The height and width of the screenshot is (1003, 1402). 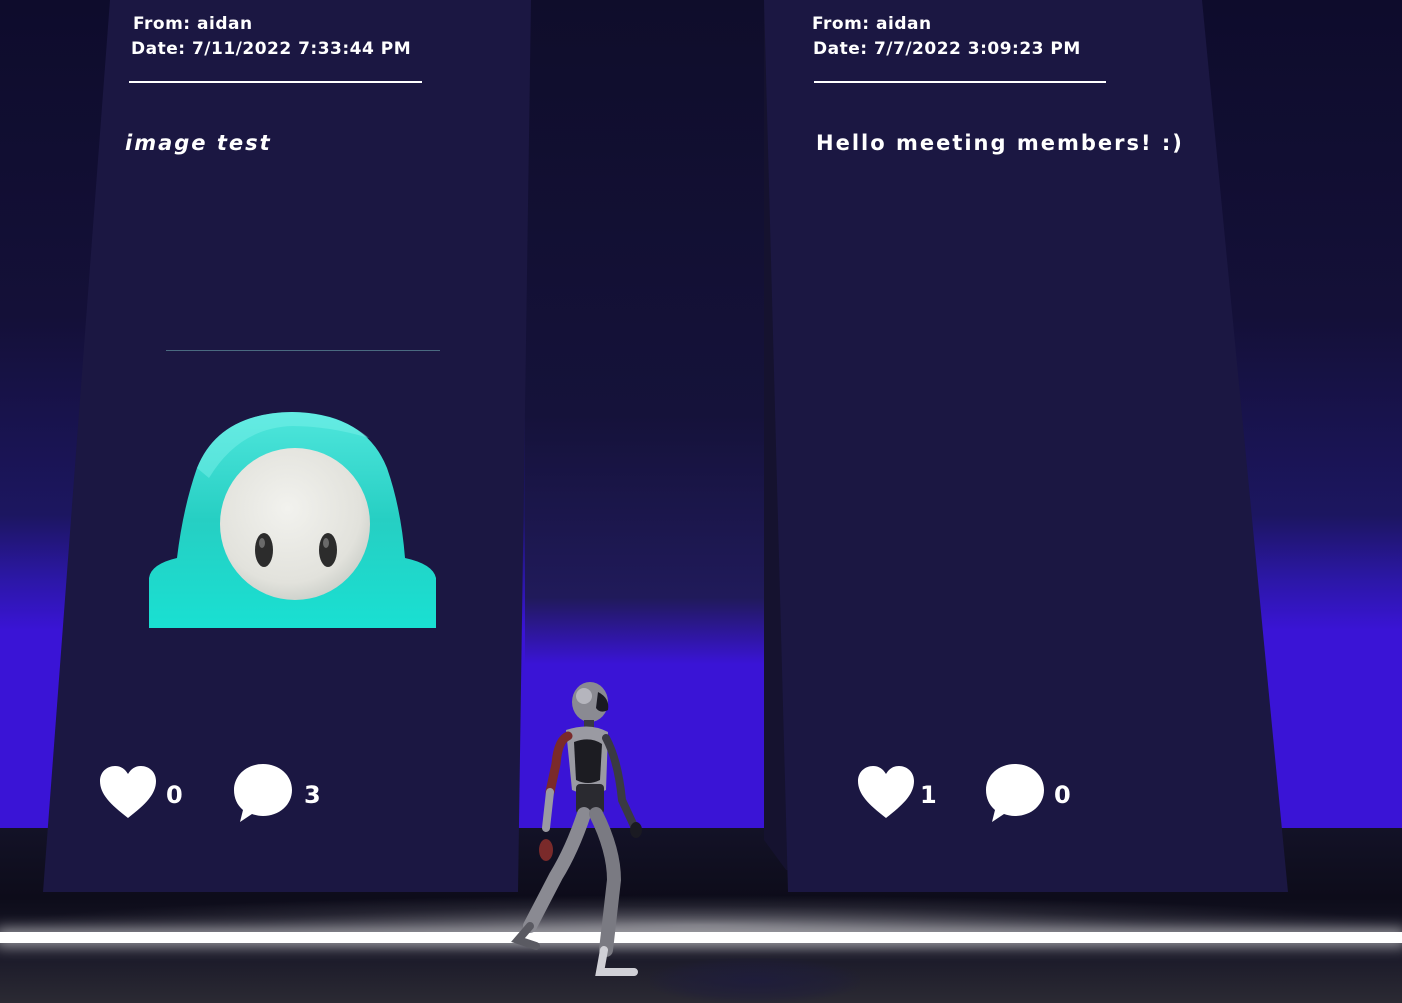 I want to click on post-2-from: From: aidan, so click(x=872, y=24).